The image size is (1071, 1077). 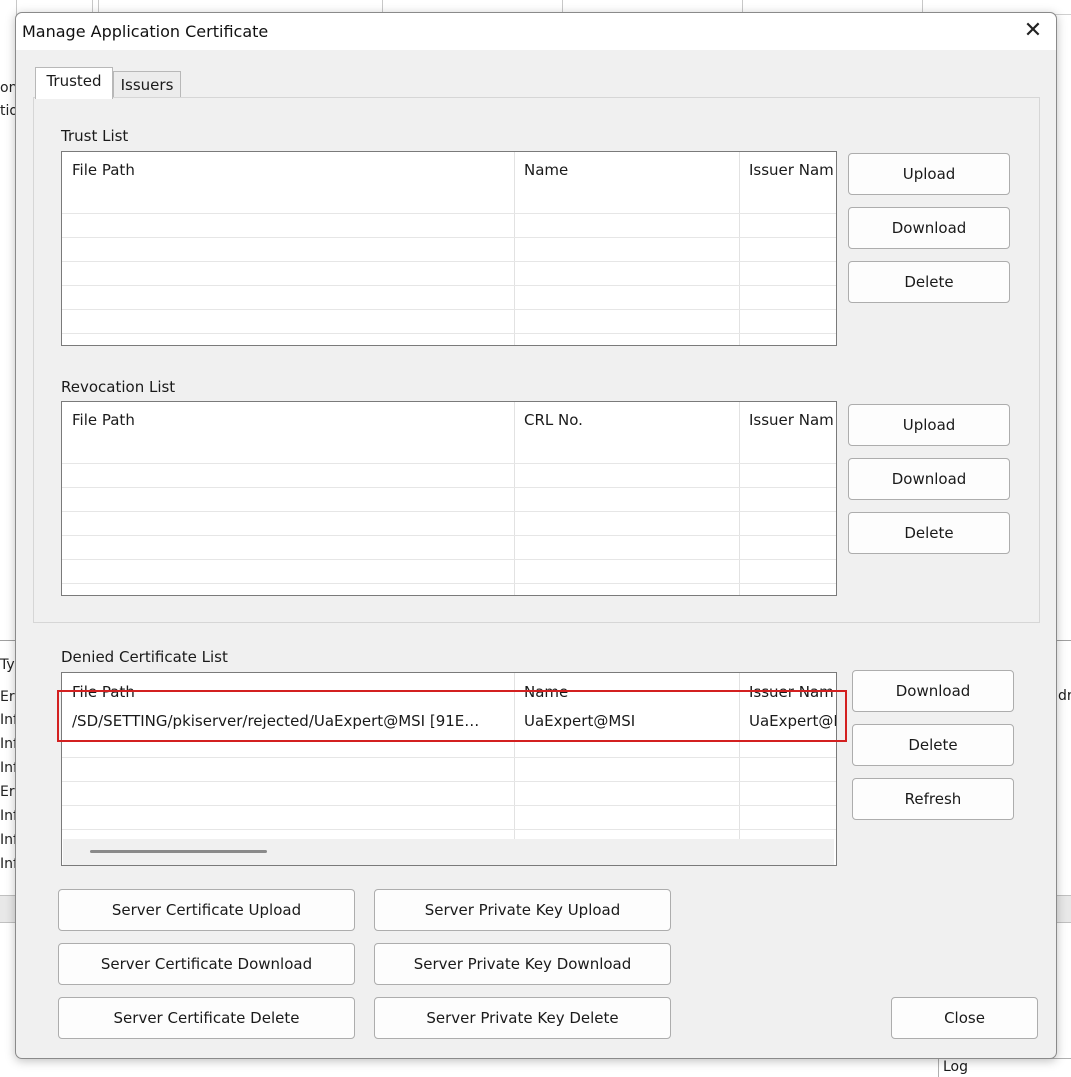 I want to click on log-tab-label: Log, so click(x=956, y=1067).